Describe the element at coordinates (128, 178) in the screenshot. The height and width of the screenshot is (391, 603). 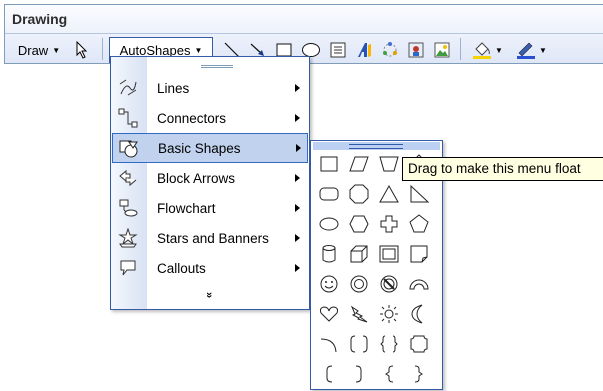
I see `block-arrows-icon` at that location.